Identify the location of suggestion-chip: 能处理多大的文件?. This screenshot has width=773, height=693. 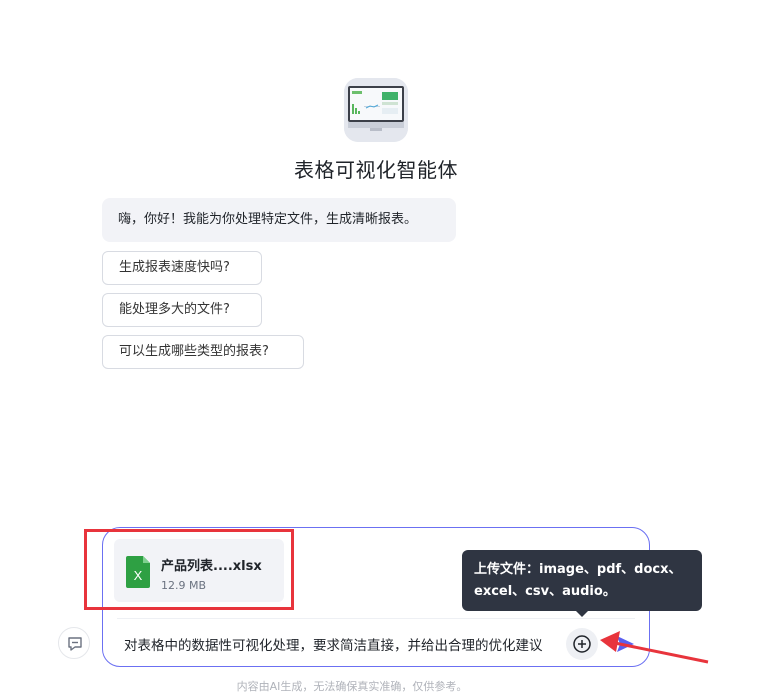
(182, 310).